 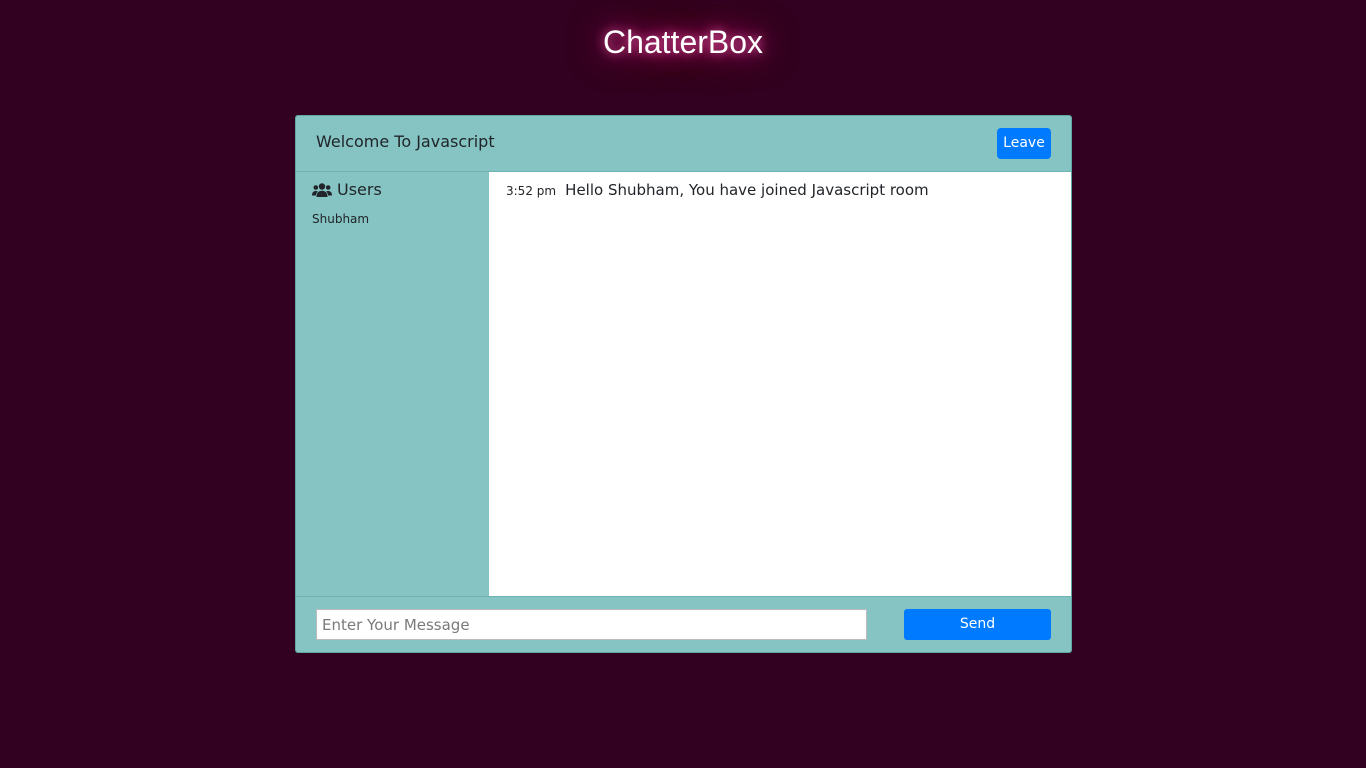 I want to click on users-icon, so click(x=322, y=190).